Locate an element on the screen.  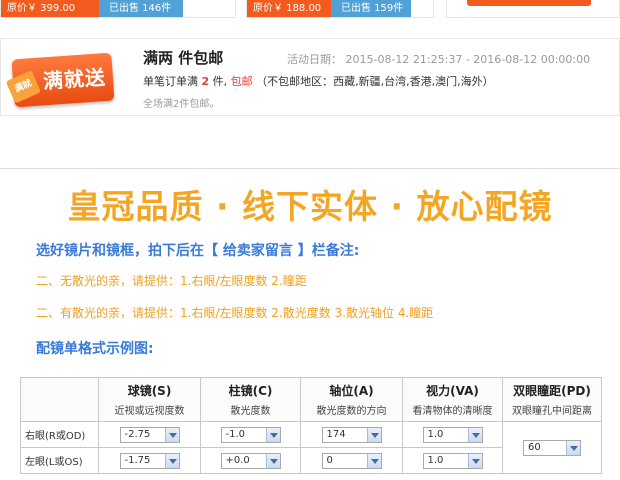
table-row: 右眼(R或OD) -2.75 -1.0 174 1.0 60 is located at coordinates (311, 447).